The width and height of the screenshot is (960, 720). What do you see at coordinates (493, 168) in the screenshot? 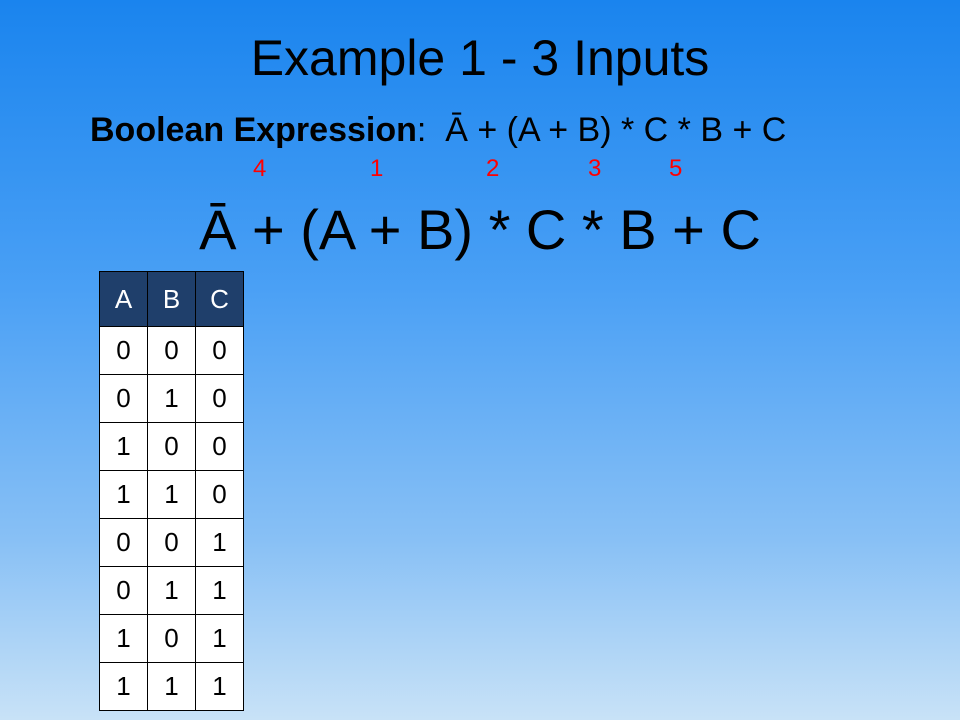
I see `operation-order-number: 2` at bounding box center [493, 168].